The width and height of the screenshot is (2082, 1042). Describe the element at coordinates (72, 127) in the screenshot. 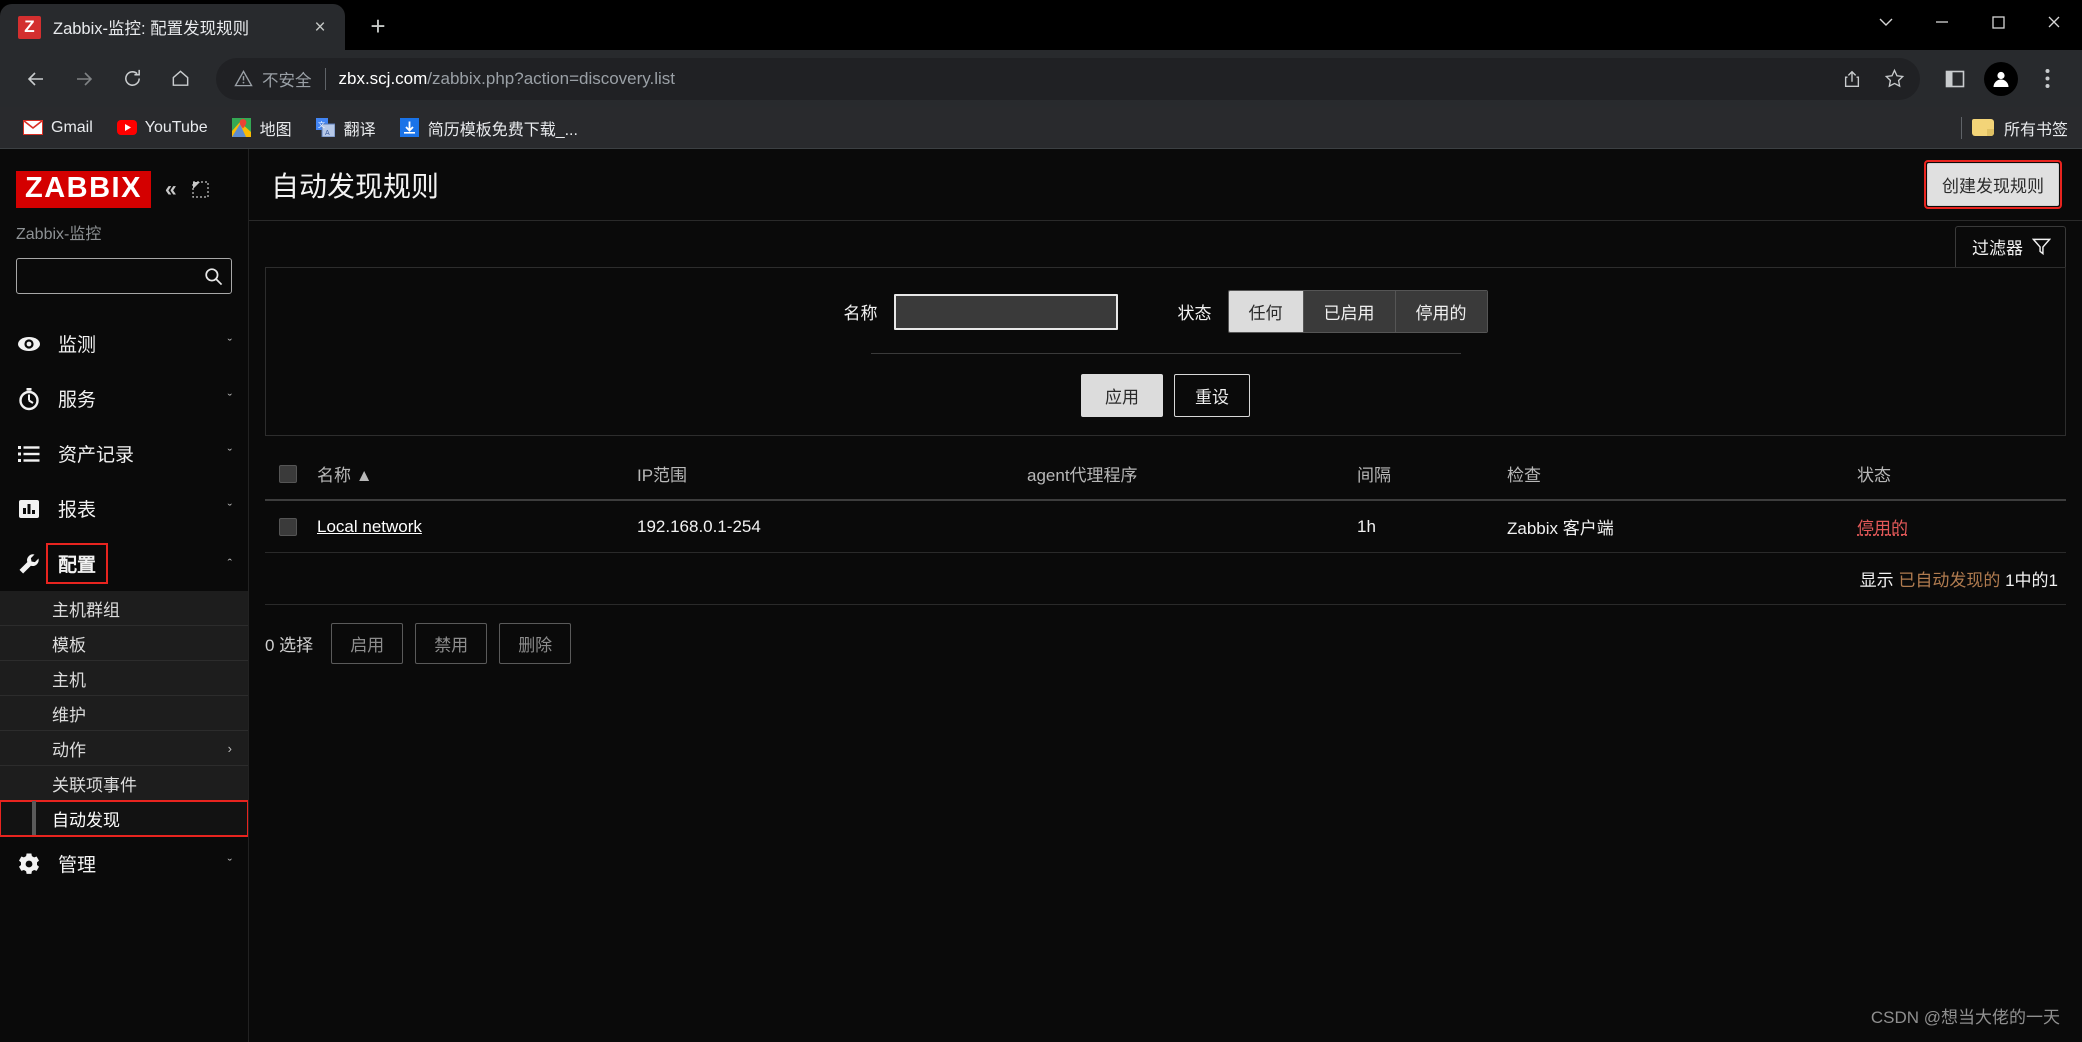

I see `bookmark-label: Gmail` at that location.